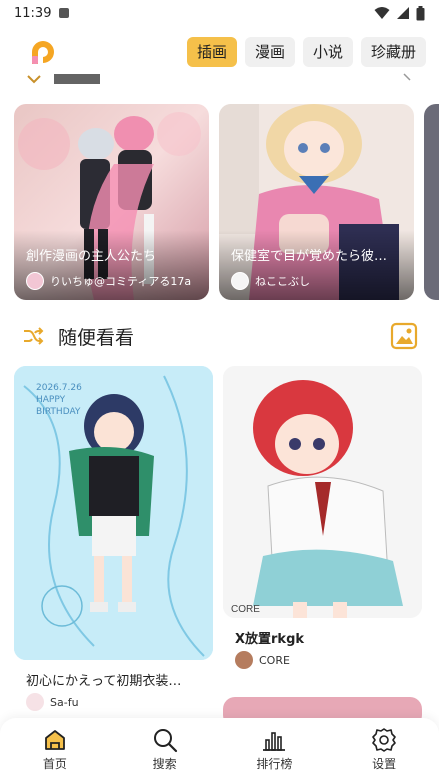  I want to click on home-icon, so click(54, 739).